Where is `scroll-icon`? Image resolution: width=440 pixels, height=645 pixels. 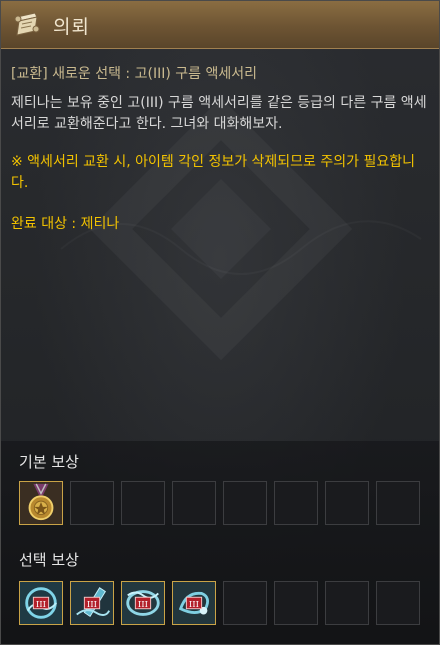
scroll-icon is located at coordinates (27, 24).